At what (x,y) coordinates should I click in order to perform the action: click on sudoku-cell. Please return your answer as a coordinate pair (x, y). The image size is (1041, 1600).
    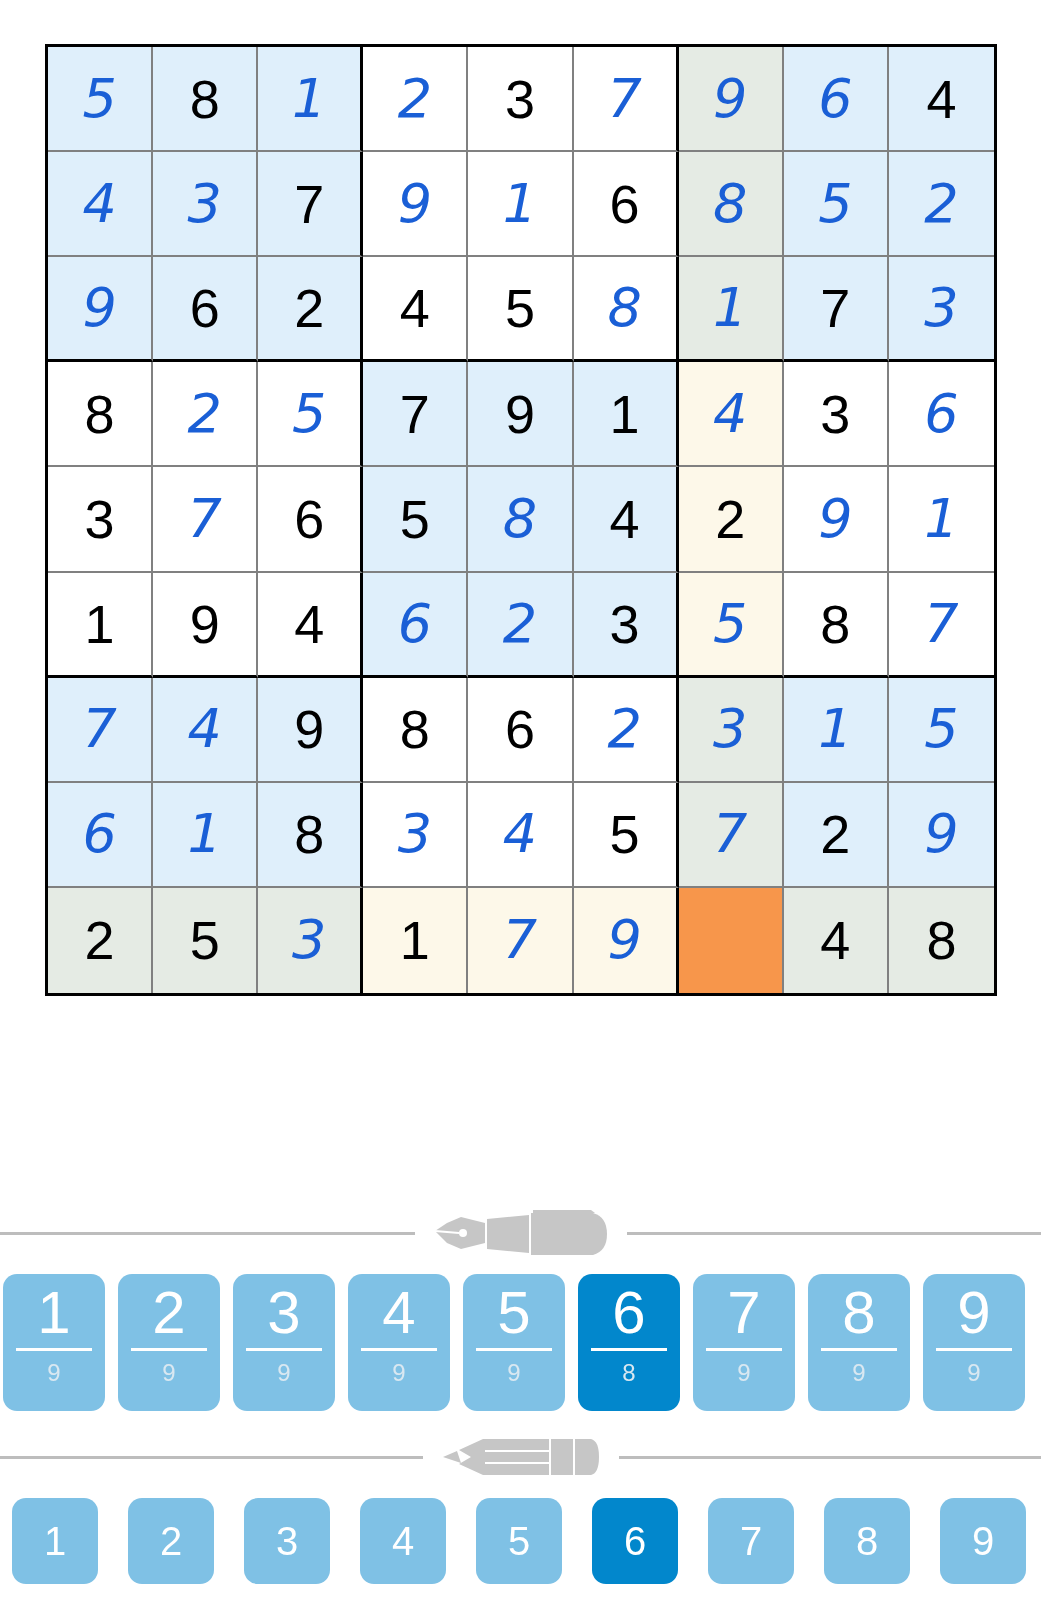
    Looking at the image, I should click on (731, 940).